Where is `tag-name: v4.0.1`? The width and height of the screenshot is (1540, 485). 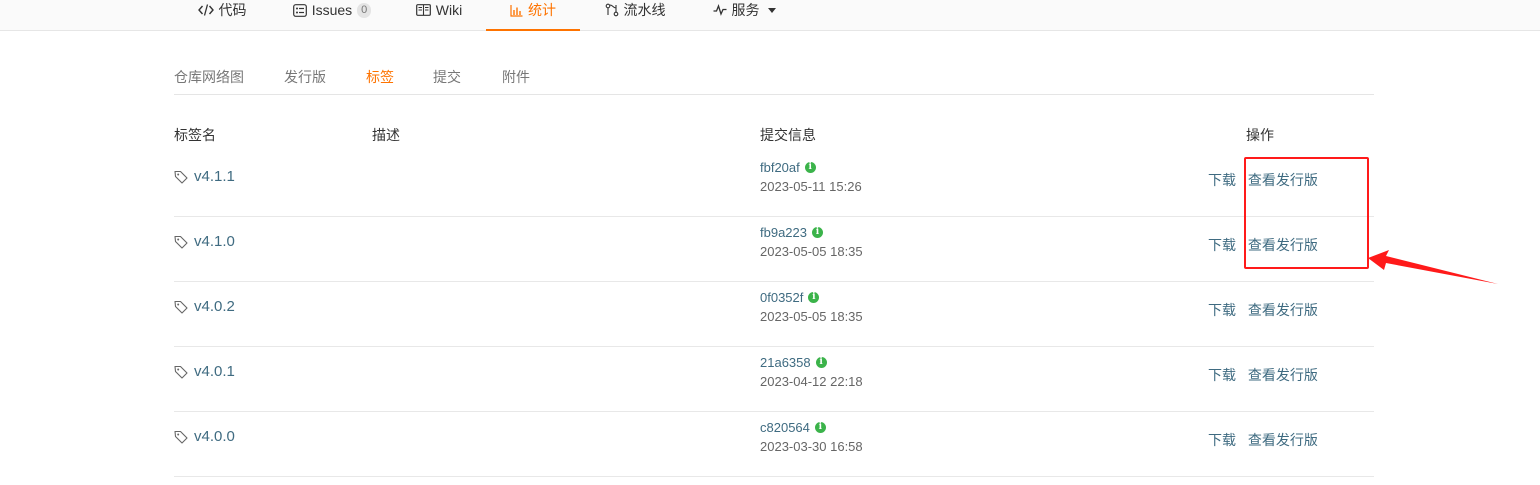
tag-name: v4.0.1 is located at coordinates (214, 371).